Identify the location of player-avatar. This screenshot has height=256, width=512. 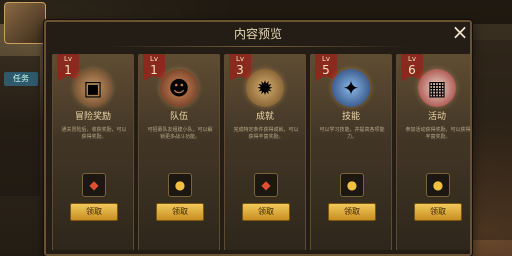
(25, 23).